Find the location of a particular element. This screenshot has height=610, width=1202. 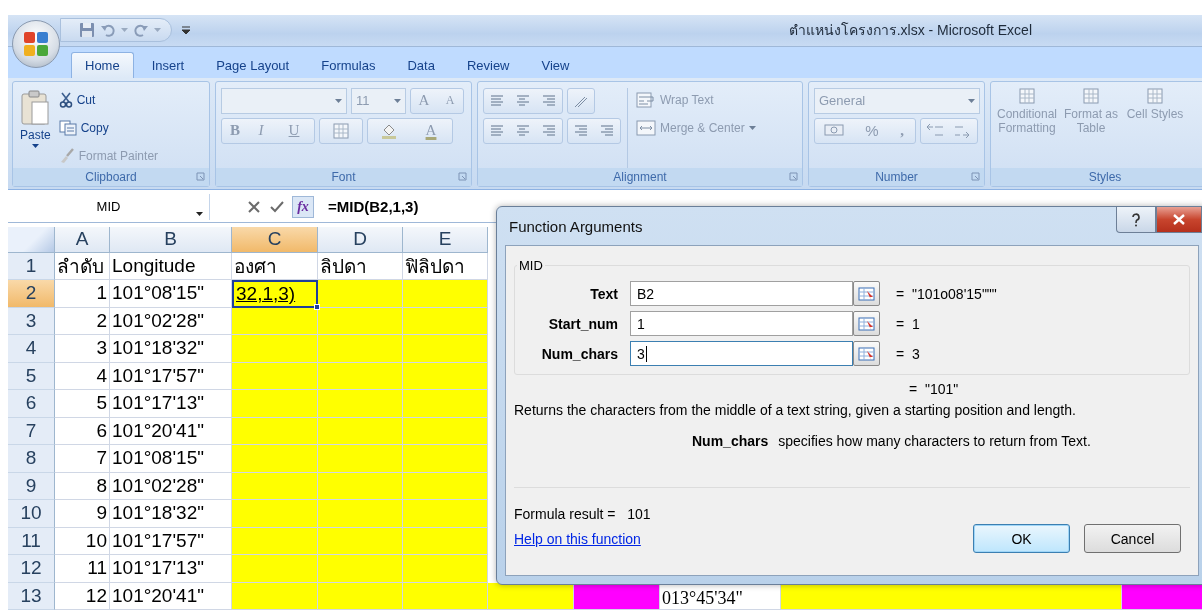

fill-handle is located at coordinates (317, 306).